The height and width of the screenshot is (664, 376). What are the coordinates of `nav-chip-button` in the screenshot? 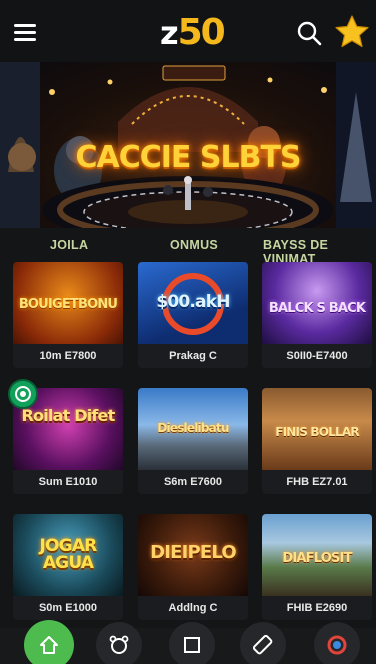 It's located at (337, 643).